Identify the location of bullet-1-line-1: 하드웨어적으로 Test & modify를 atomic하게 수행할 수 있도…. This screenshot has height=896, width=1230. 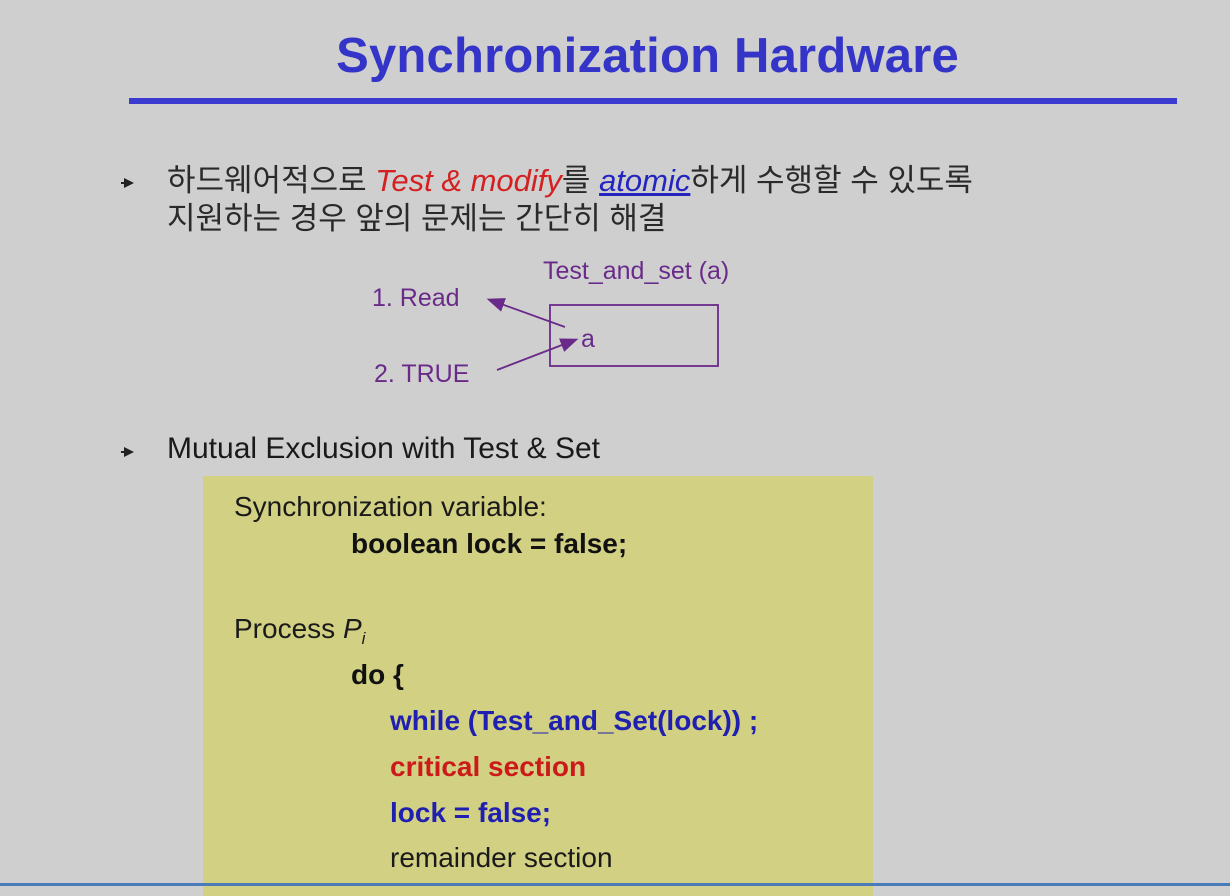
(570, 181).